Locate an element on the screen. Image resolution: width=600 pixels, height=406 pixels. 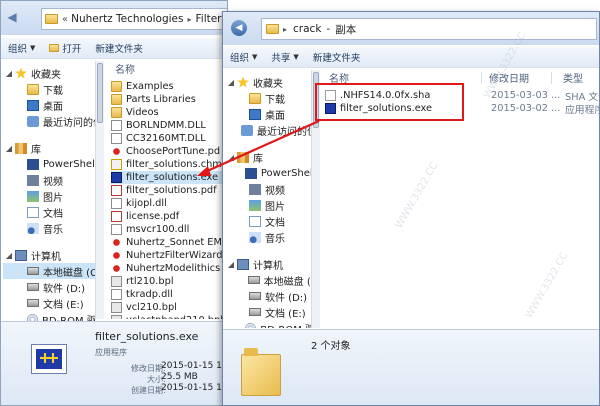
arrow-shaft is located at coordinates (262, 146).